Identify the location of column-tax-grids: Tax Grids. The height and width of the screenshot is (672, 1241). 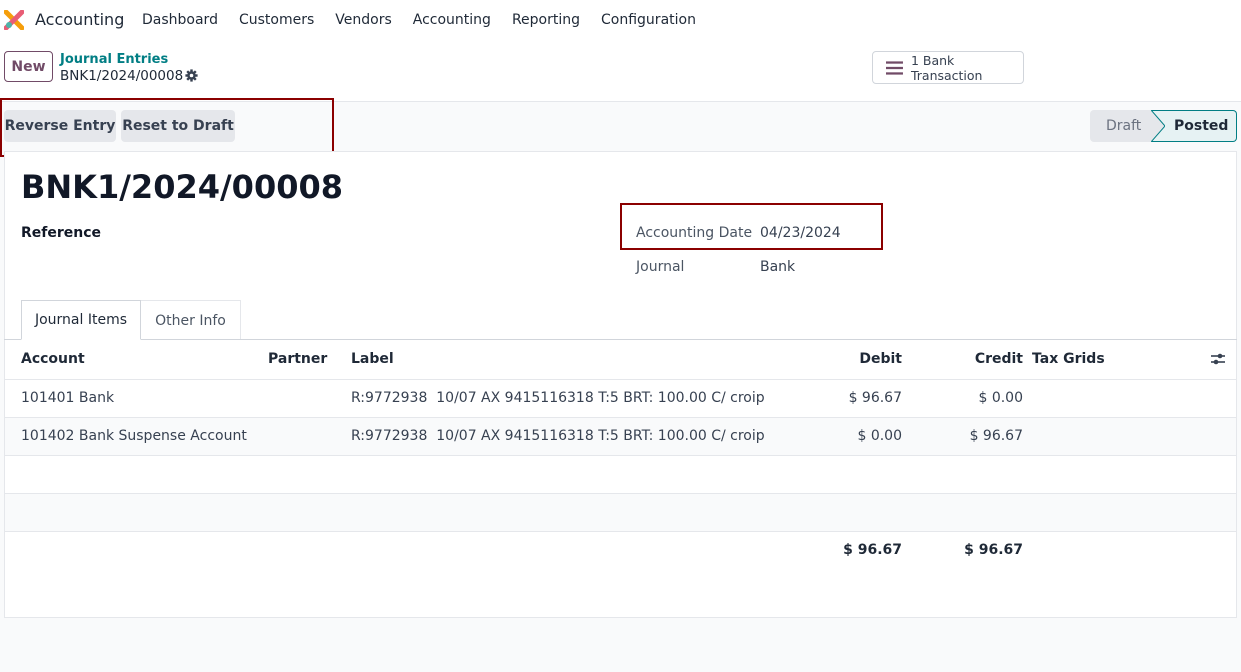
(1068, 359).